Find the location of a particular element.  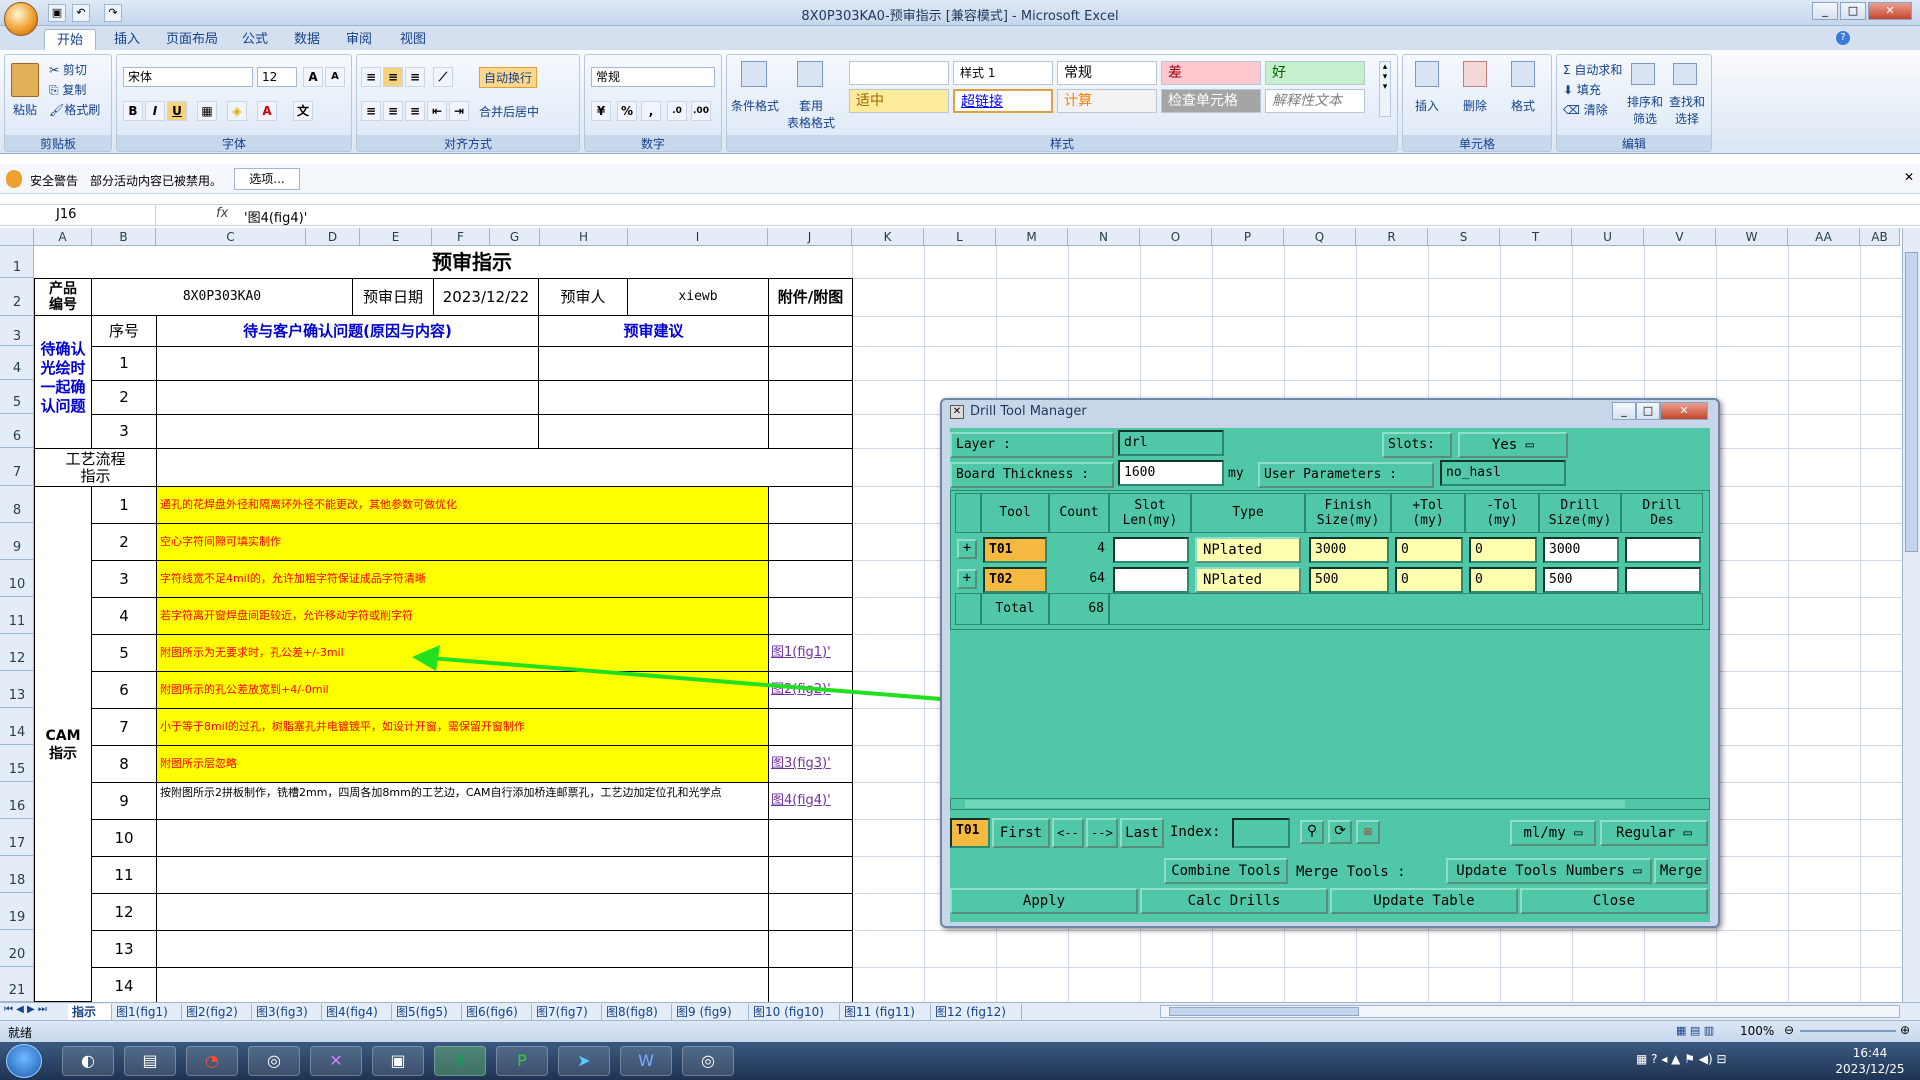

row-header: 7 is located at coordinates (17, 467).